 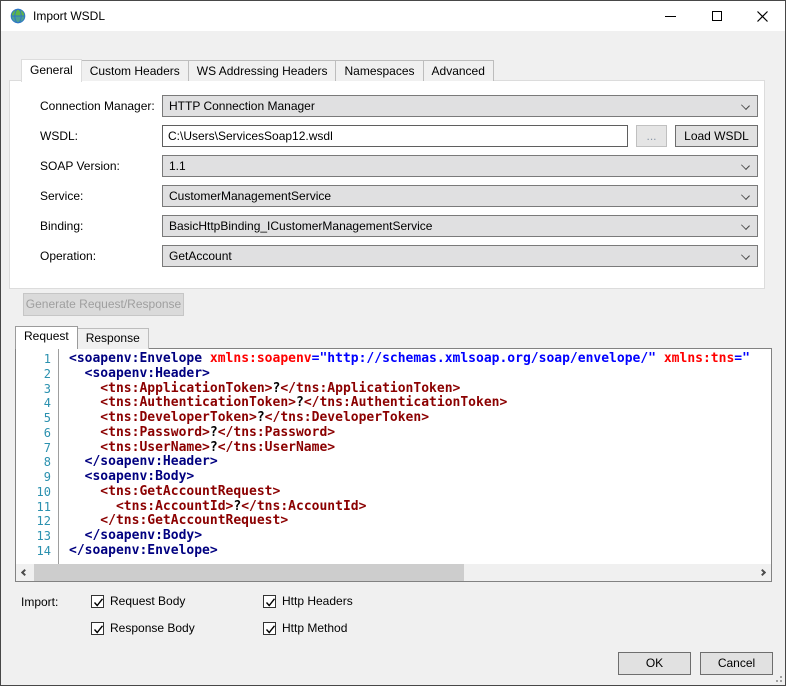 What do you see at coordinates (51, 70) in the screenshot?
I see `tab-general: General` at bounding box center [51, 70].